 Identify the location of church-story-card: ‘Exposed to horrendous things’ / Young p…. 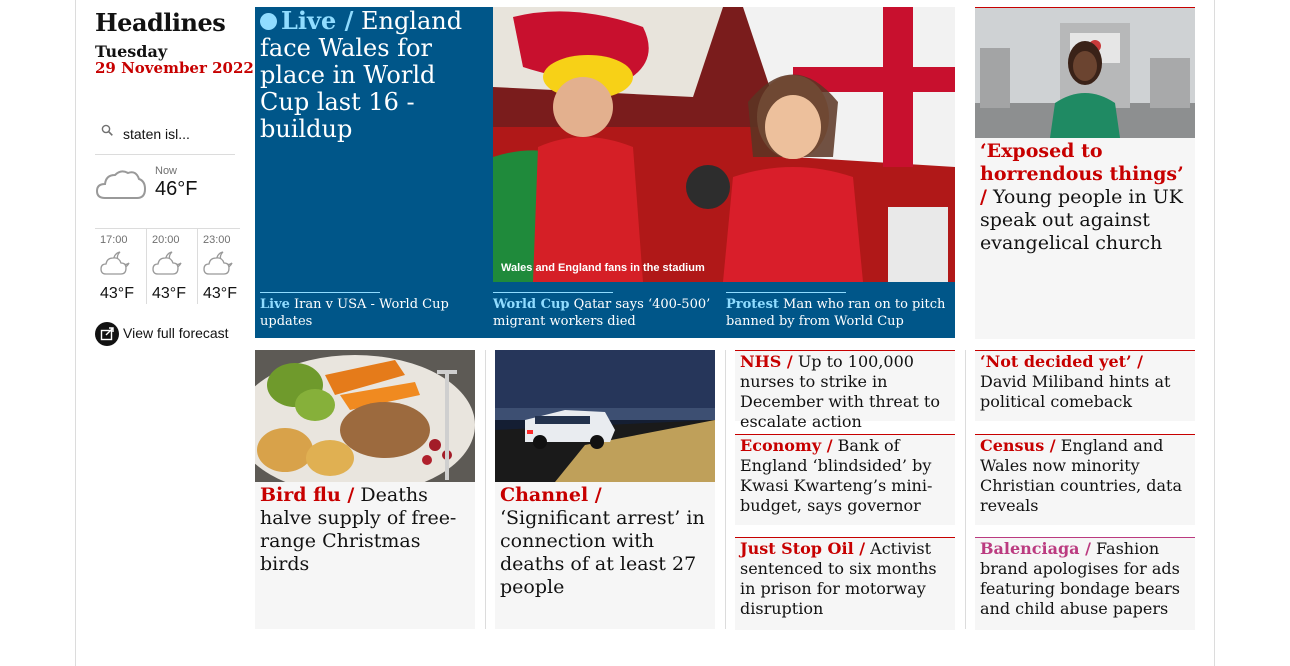
(1085, 173).